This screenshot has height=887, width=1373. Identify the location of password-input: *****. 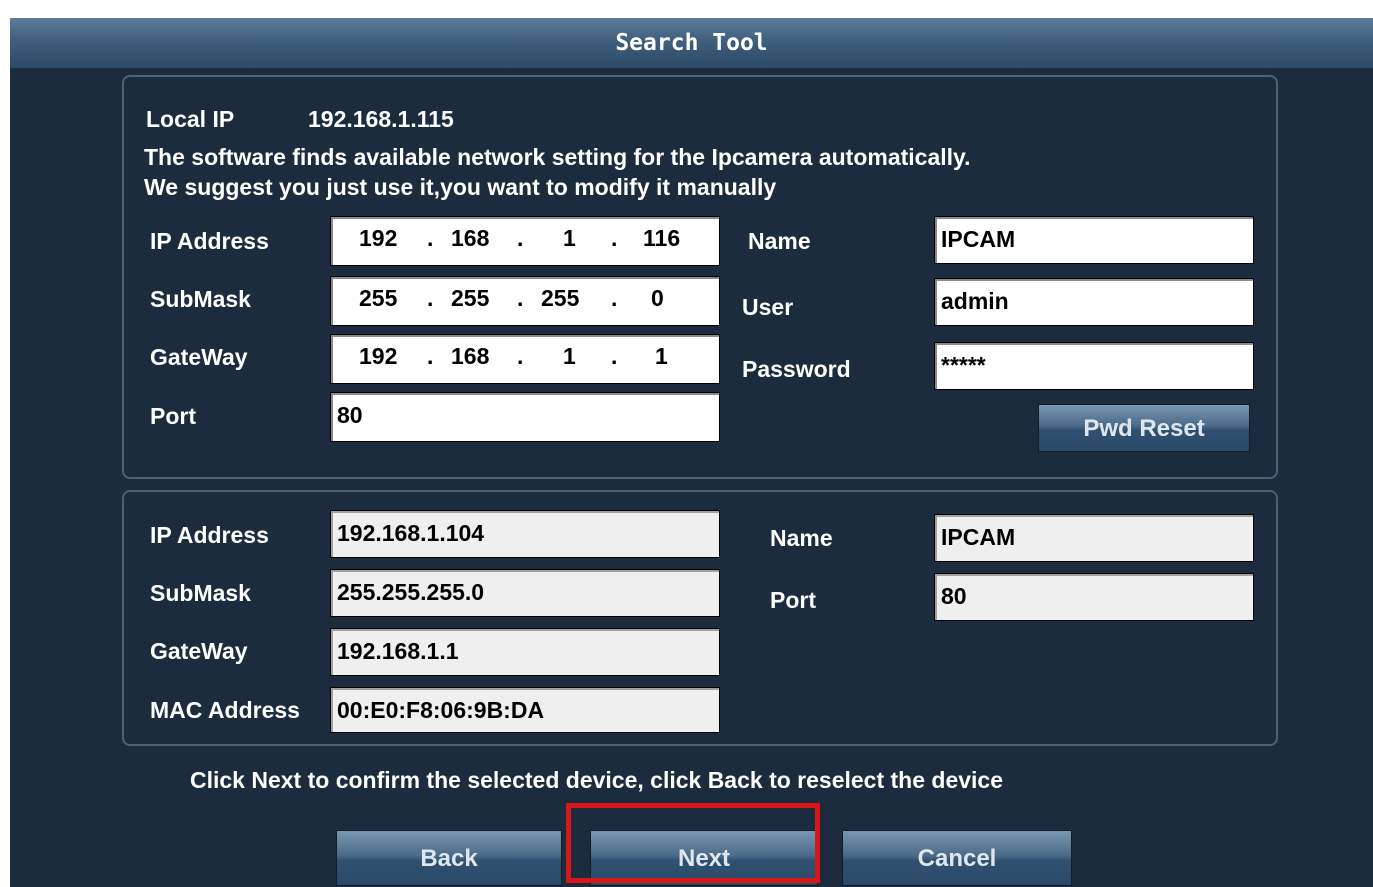
(1094, 366).